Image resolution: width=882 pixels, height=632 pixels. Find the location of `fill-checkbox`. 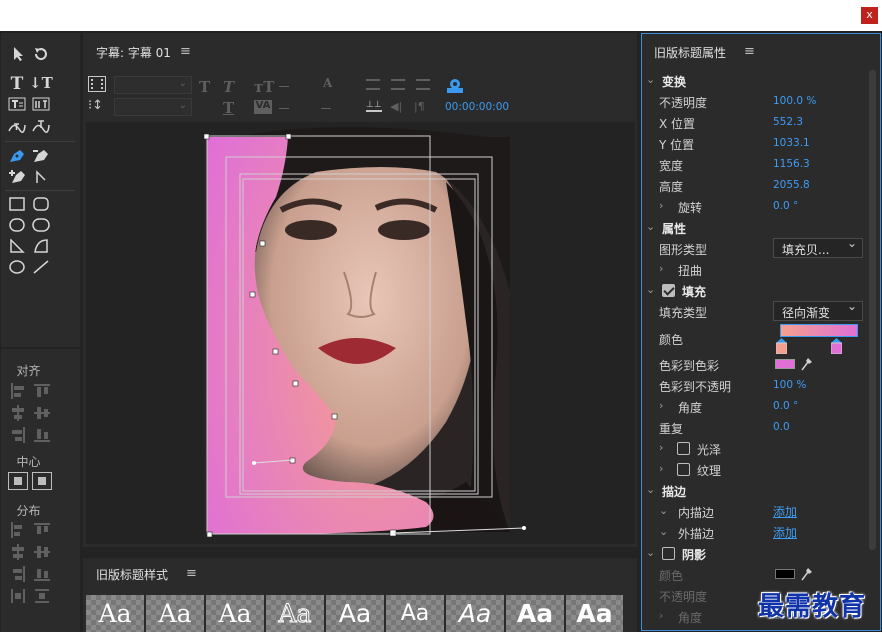

fill-checkbox is located at coordinates (668, 290).